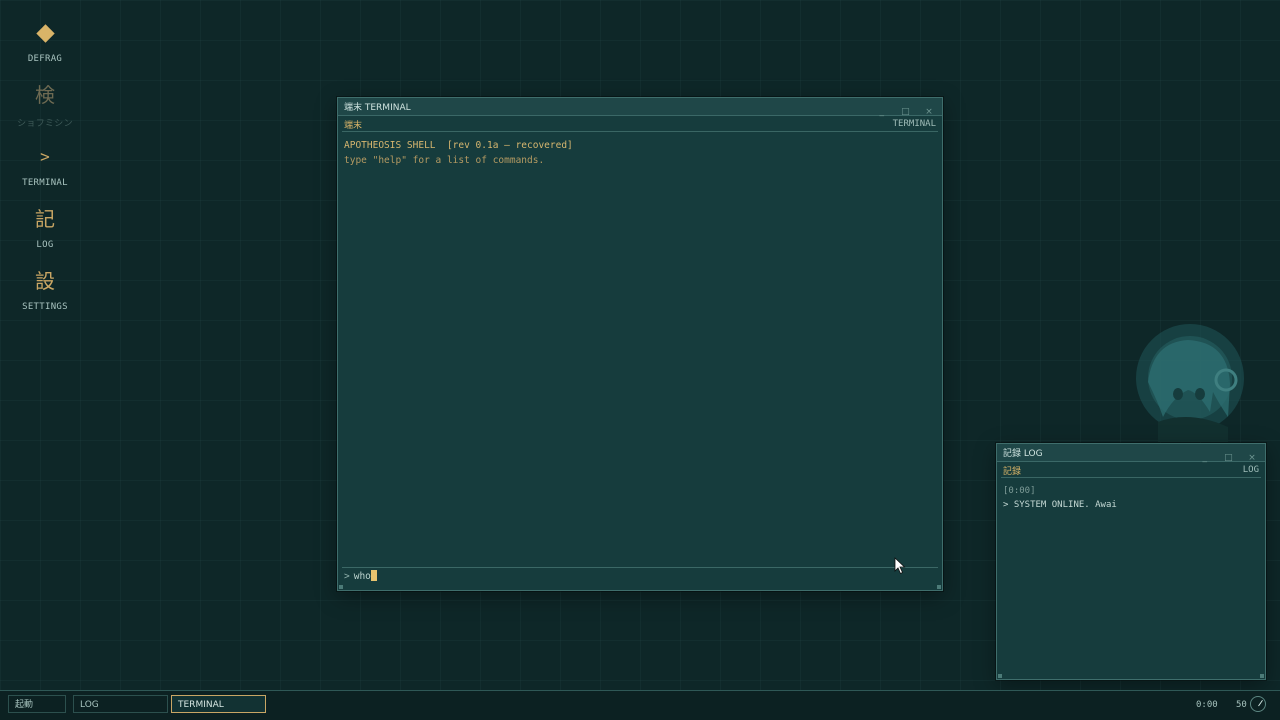 The height and width of the screenshot is (720, 1280). What do you see at coordinates (640, 567) in the screenshot?
I see `prompt-divider` at bounding box center [640, 567].